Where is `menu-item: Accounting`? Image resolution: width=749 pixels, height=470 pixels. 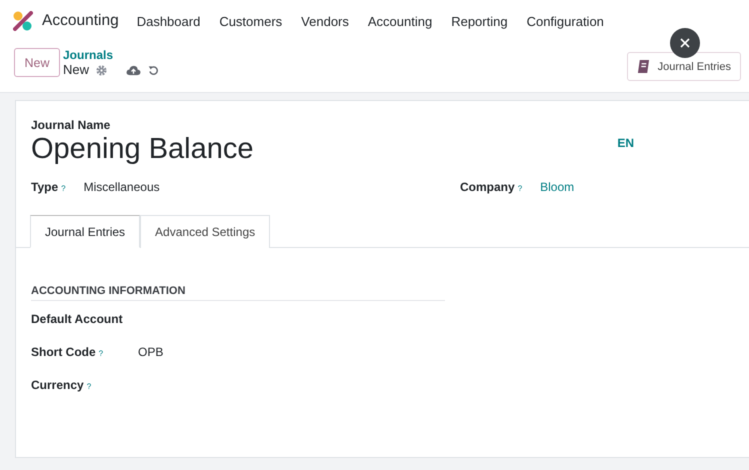 menu-item: Accounting is located at coordinates (400, 21).